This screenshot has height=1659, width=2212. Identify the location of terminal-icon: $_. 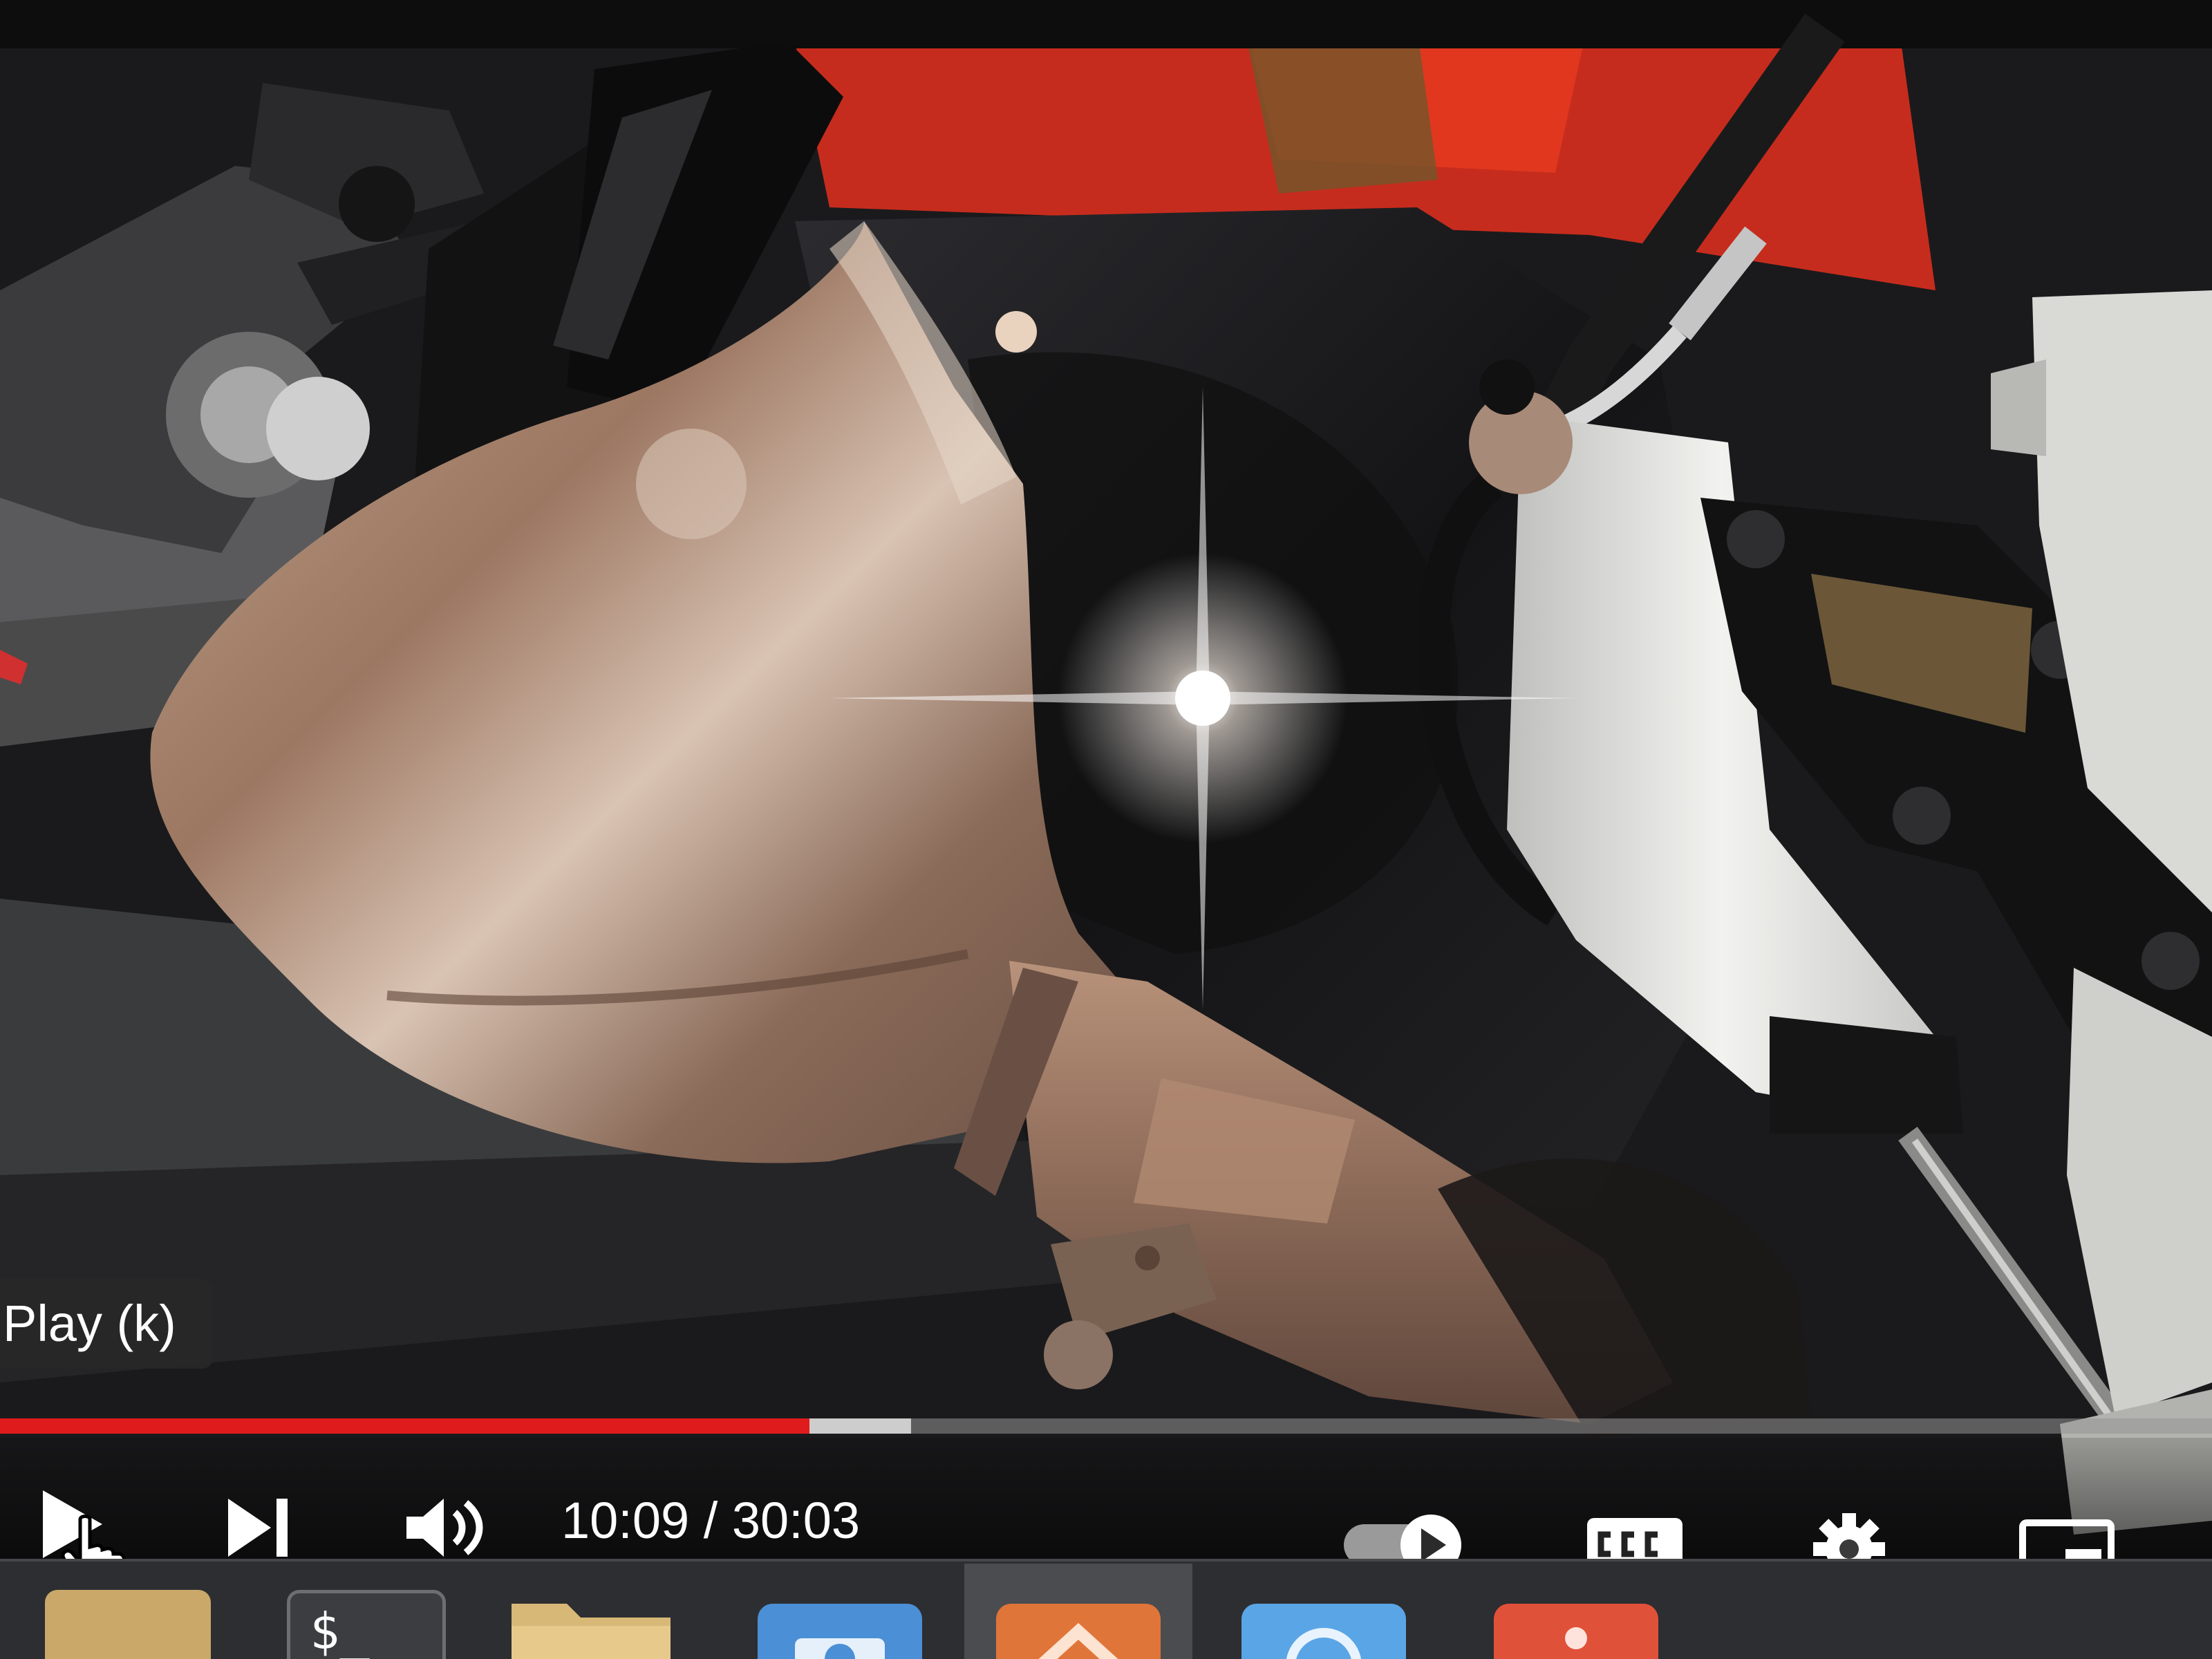
(366, 1624).